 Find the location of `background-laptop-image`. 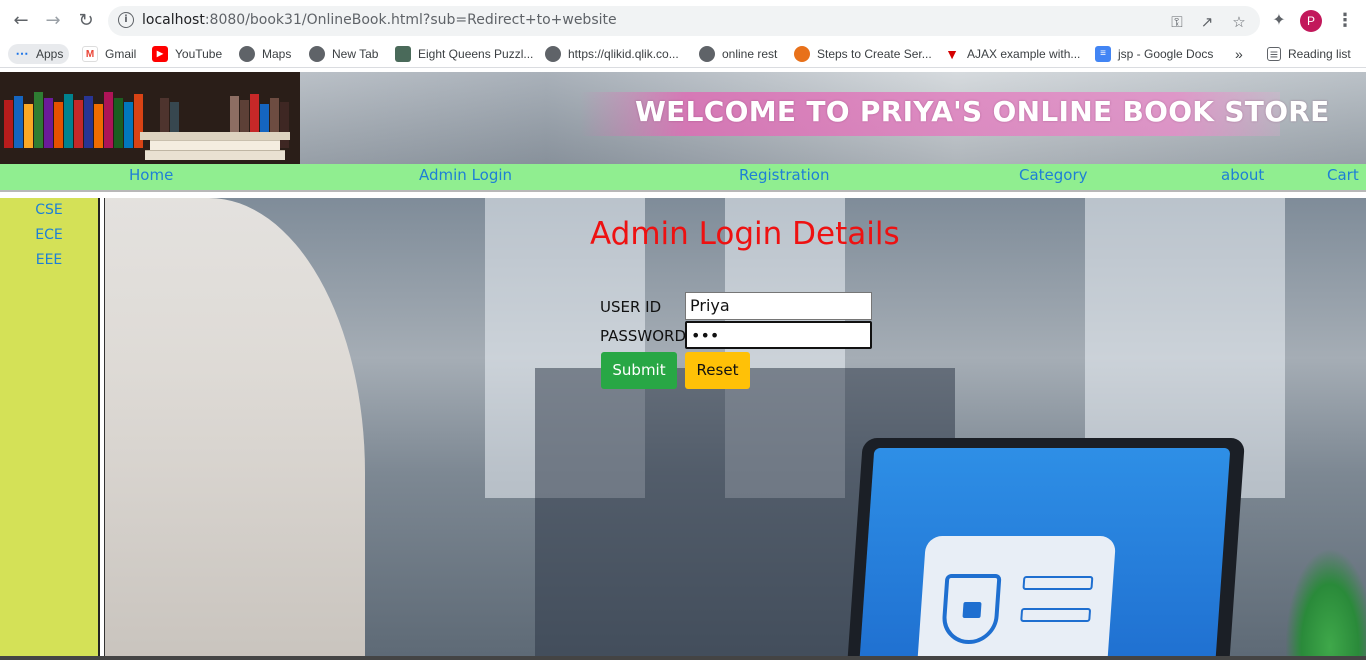

background-laptop-image is located at coordinates (1046, 547).